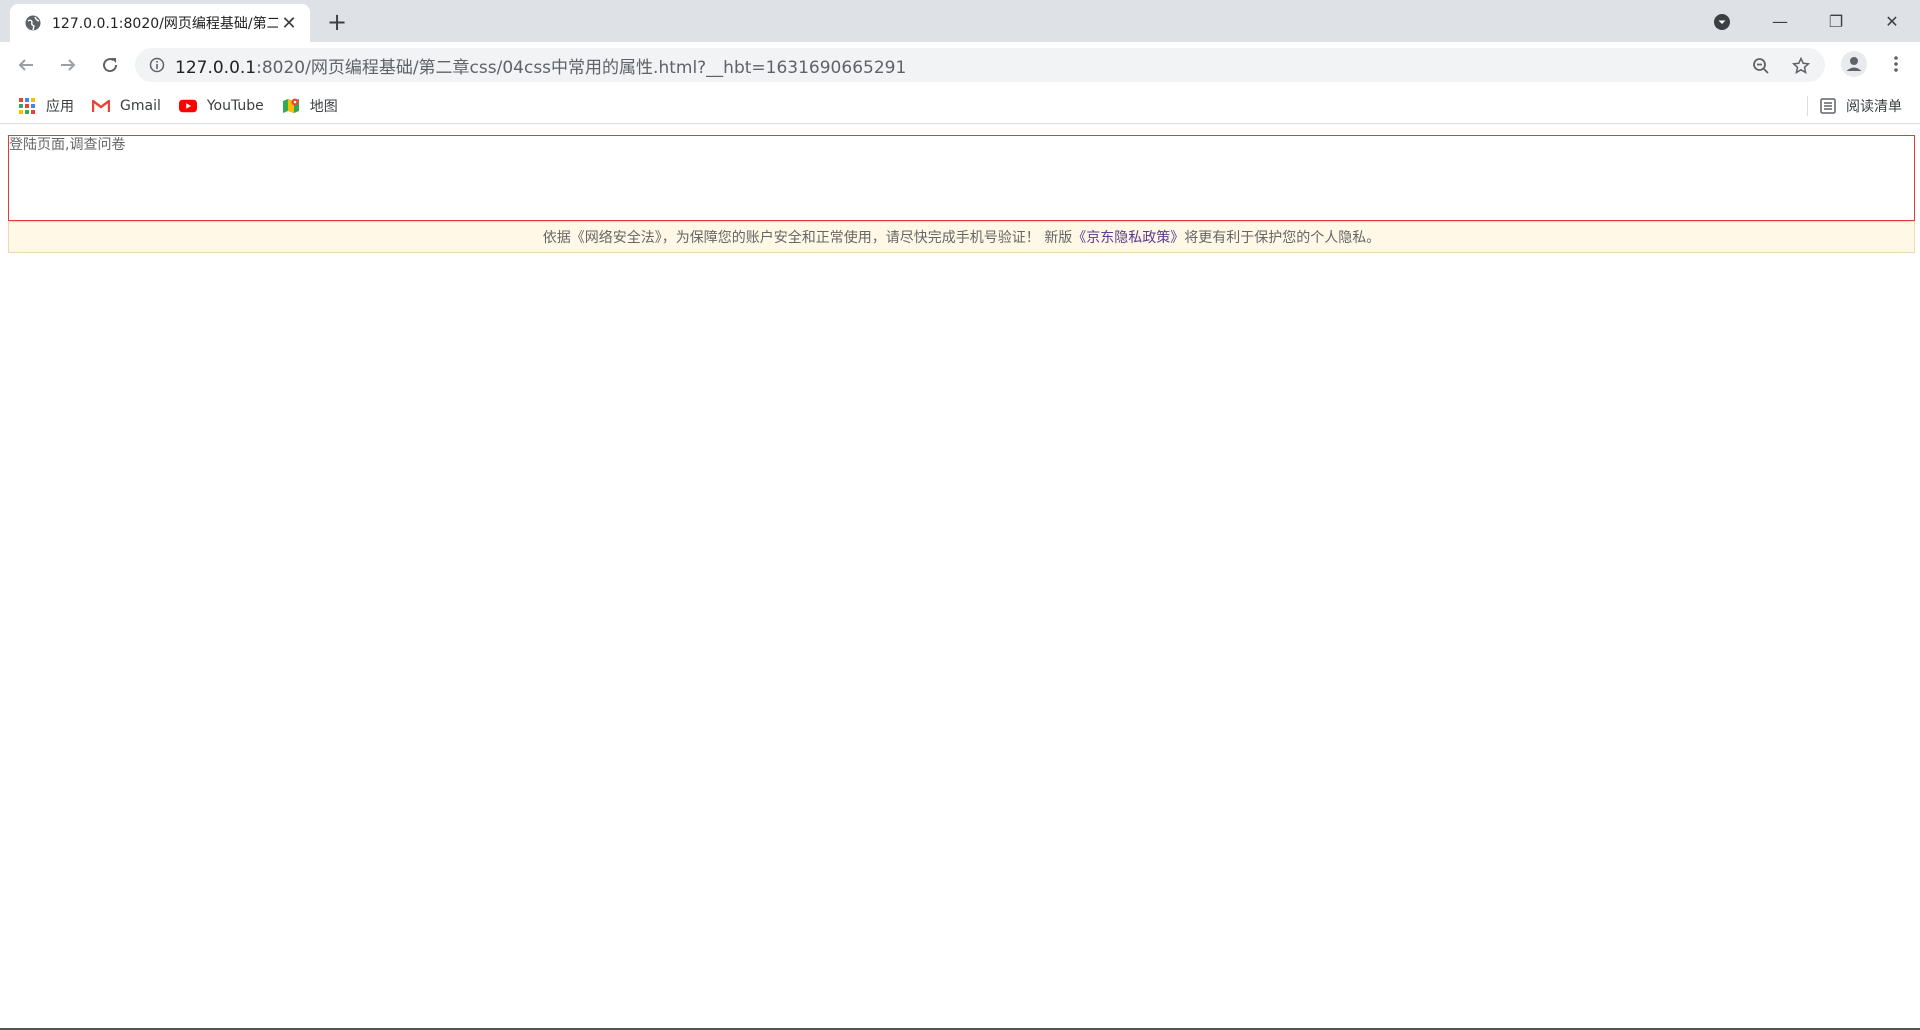 The width and height of the screenshot is (1920, 1030). I want to click on divider, so click(1807, 106).